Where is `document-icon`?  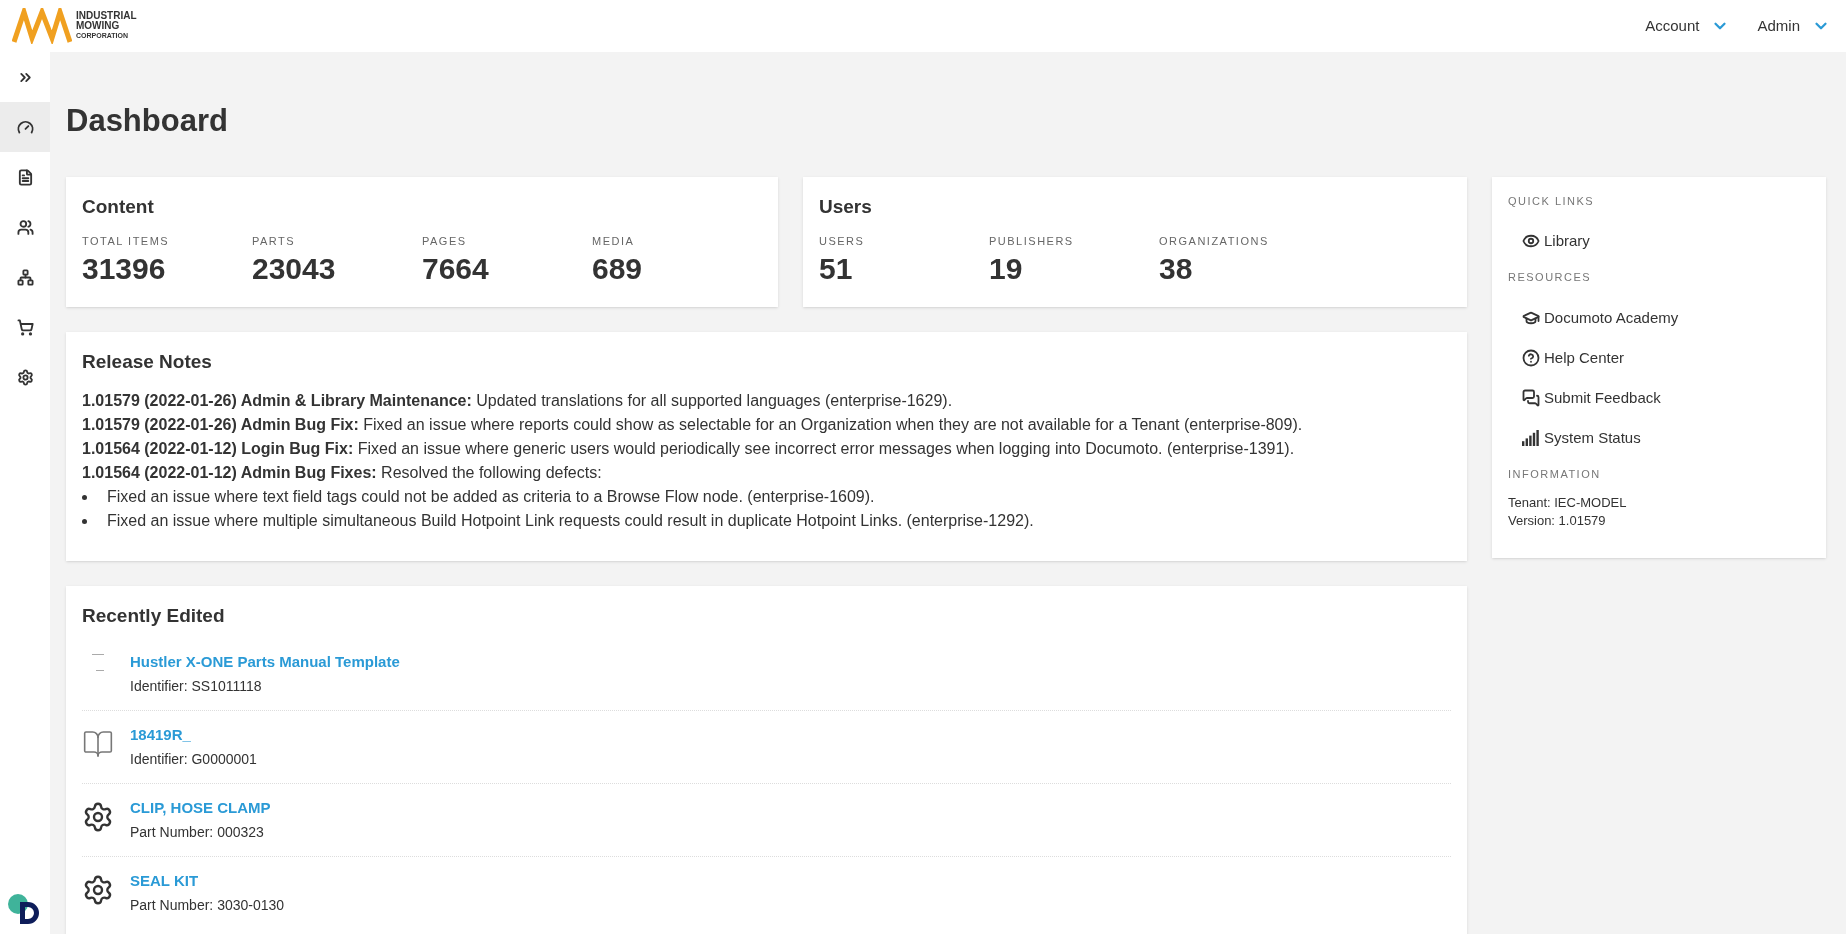 document-icon is located at coordinates (25, 177).